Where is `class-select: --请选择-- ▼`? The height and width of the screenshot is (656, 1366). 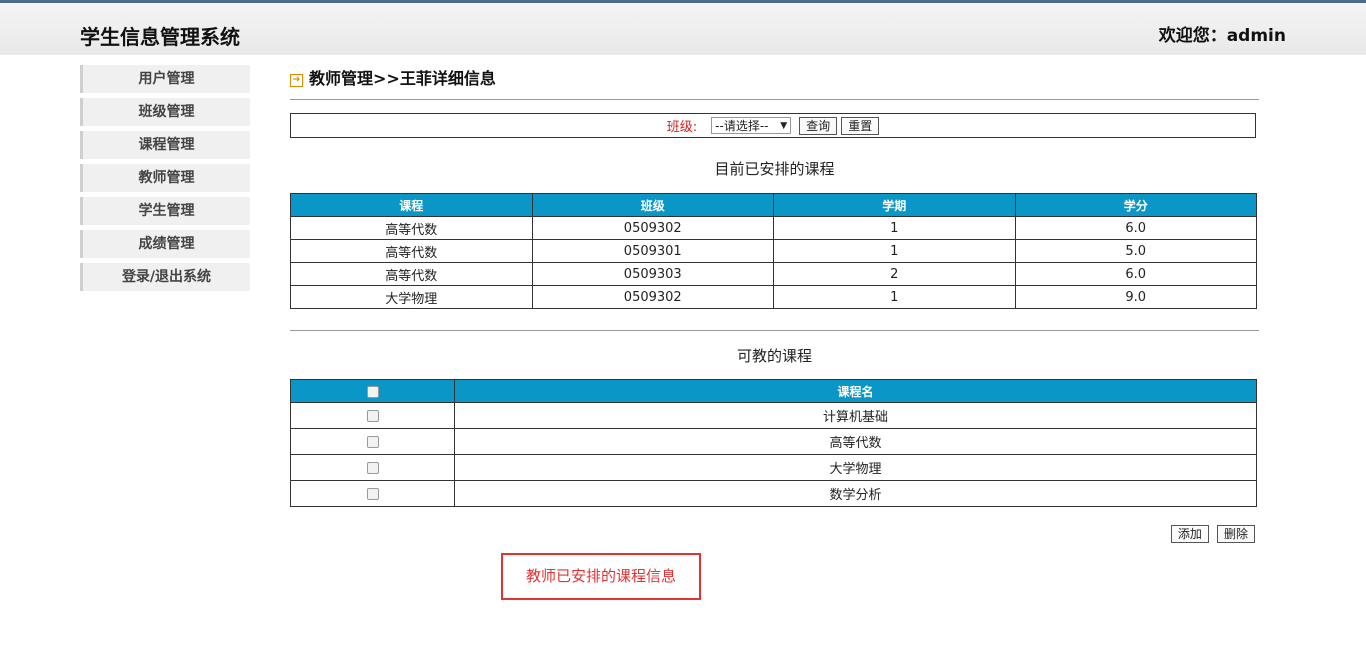 class-select: --请选择-- ▼ is located at coordinates (751, 125).